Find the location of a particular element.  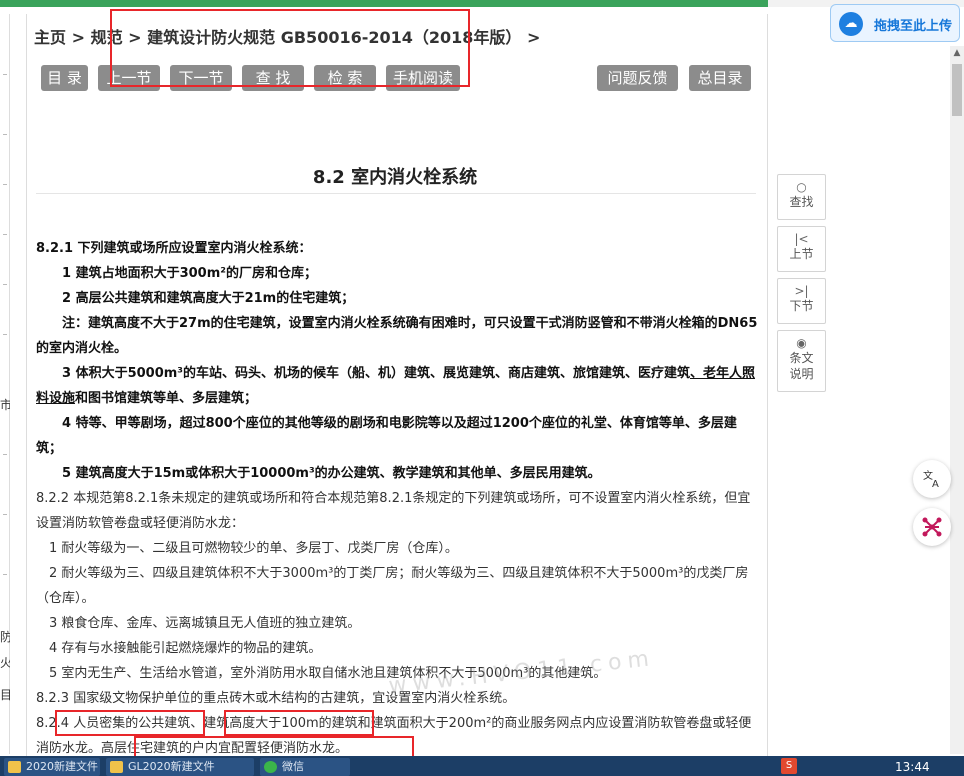

taskbar-item: 2020新建文件 is located at coordinates (52, 767).